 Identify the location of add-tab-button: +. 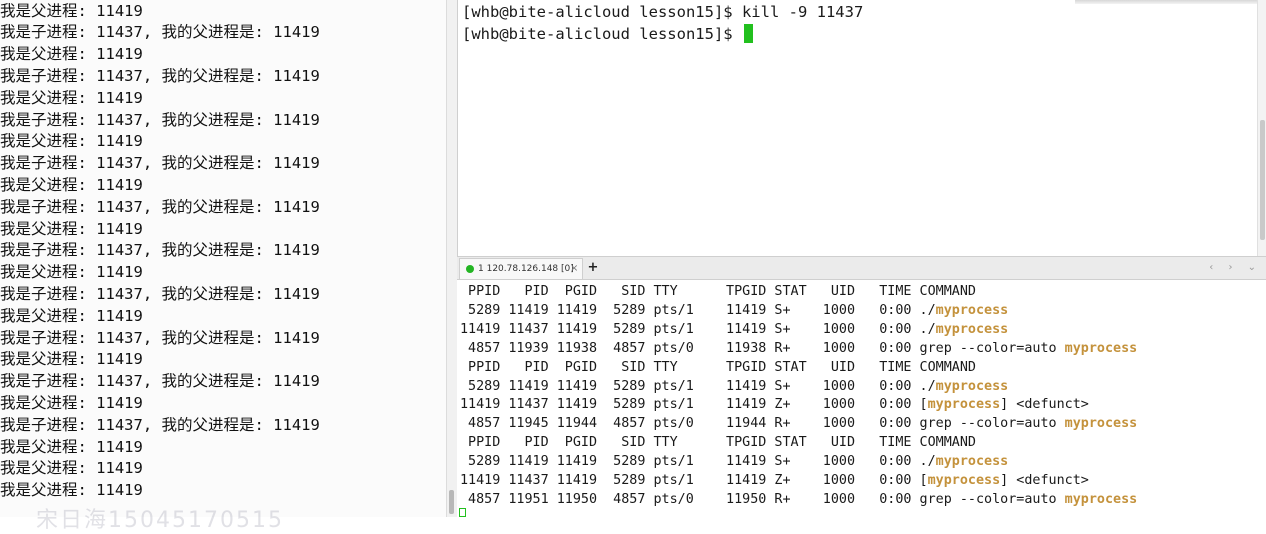
(593, 268).